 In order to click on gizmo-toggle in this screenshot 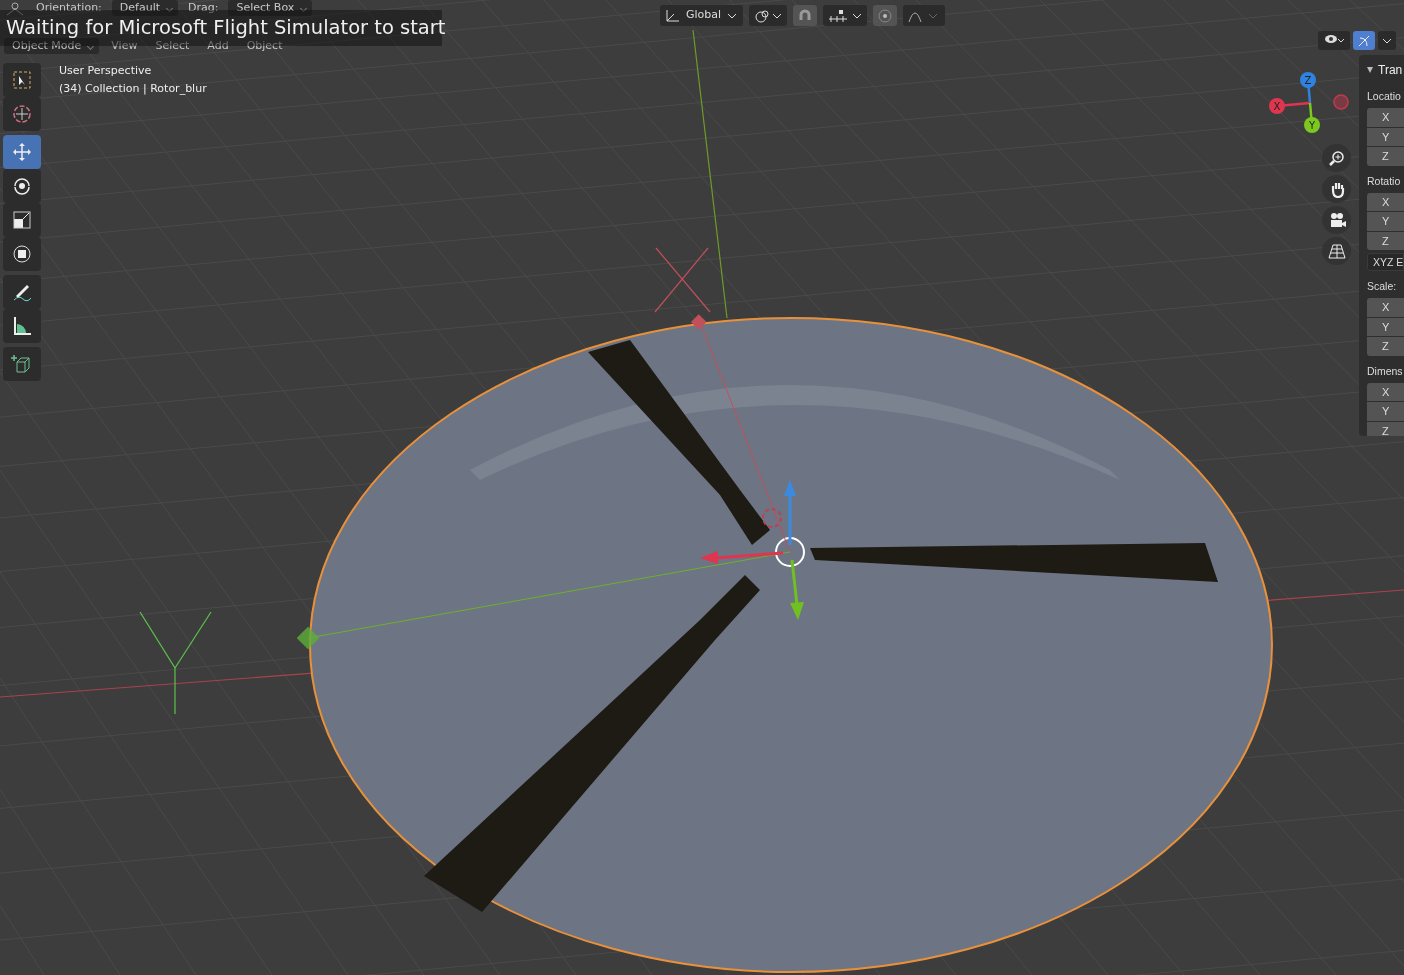, I will do `click(1364, 40)`.